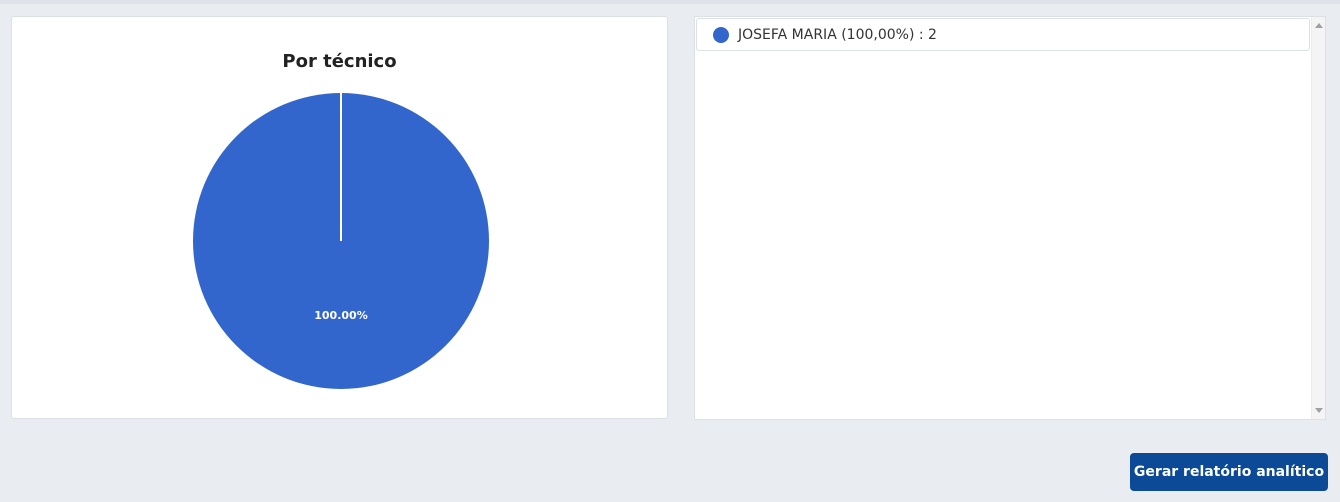 This screenshot has width=1340, height=502. I want to click on generate-report-button: Gerar relatório analítico, so click(1229, 472).